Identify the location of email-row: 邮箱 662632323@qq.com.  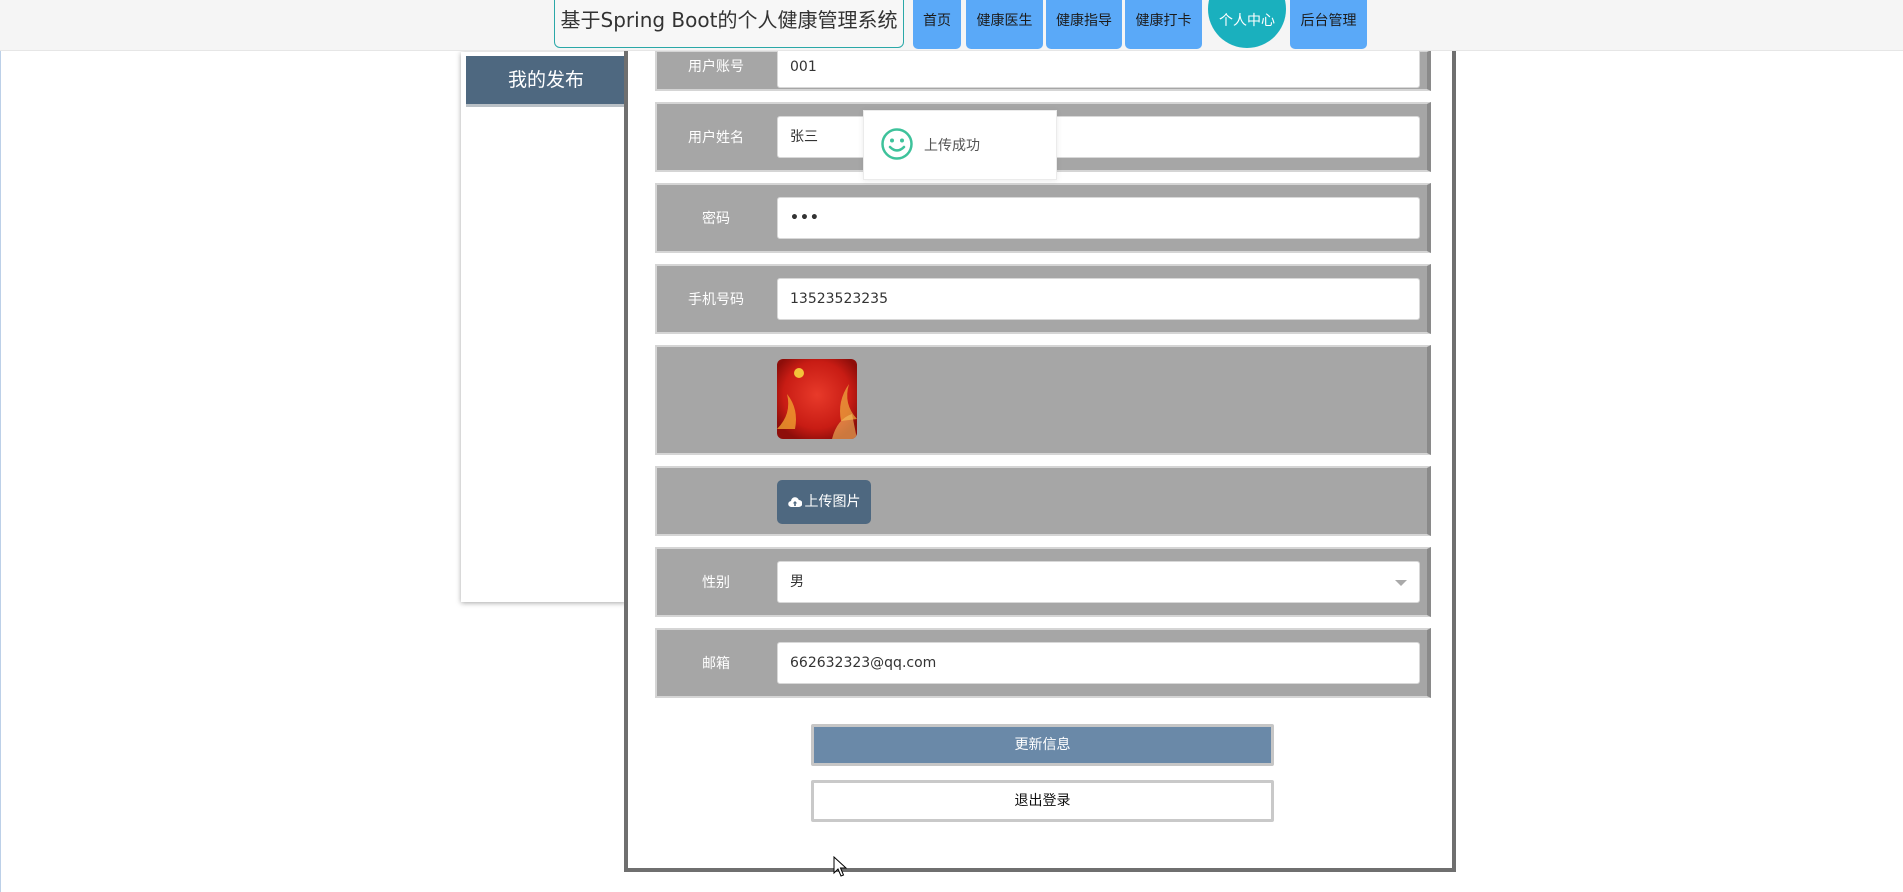
(1043, 663).